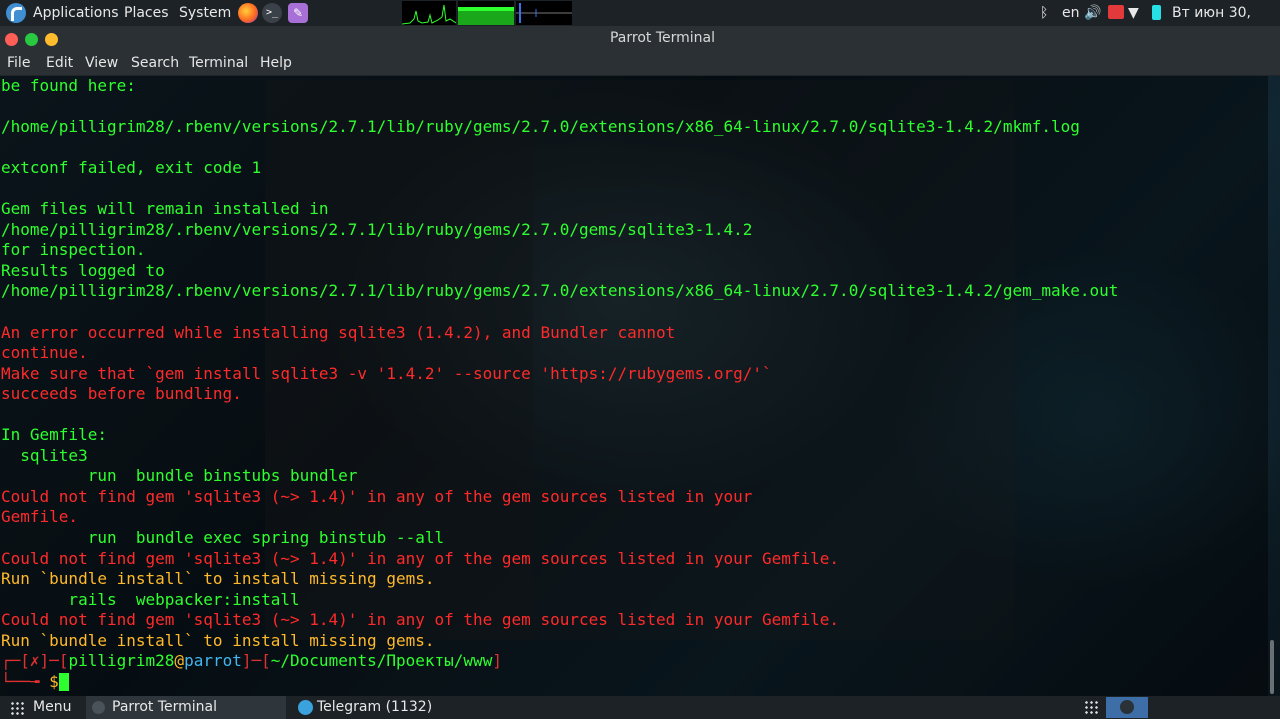  What do you see at coordinates (165, 209) in the screenshot?
I see `terminal-line: Gem files will remain installed in` at bounding box center [165, 209].